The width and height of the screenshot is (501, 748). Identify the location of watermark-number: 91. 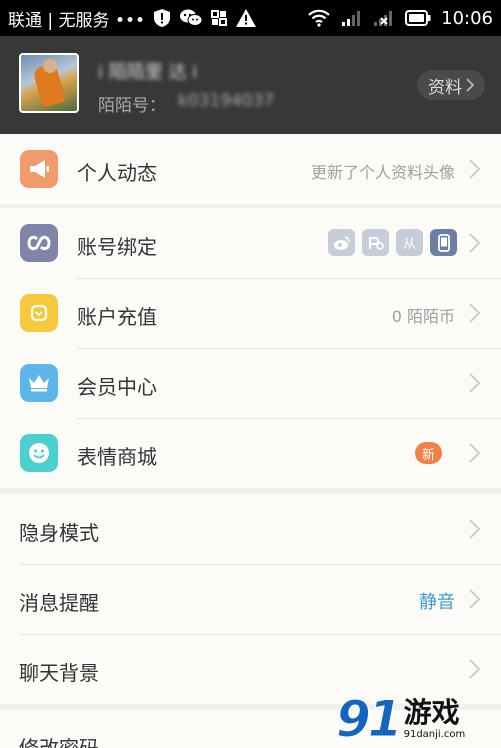
(370, 719).